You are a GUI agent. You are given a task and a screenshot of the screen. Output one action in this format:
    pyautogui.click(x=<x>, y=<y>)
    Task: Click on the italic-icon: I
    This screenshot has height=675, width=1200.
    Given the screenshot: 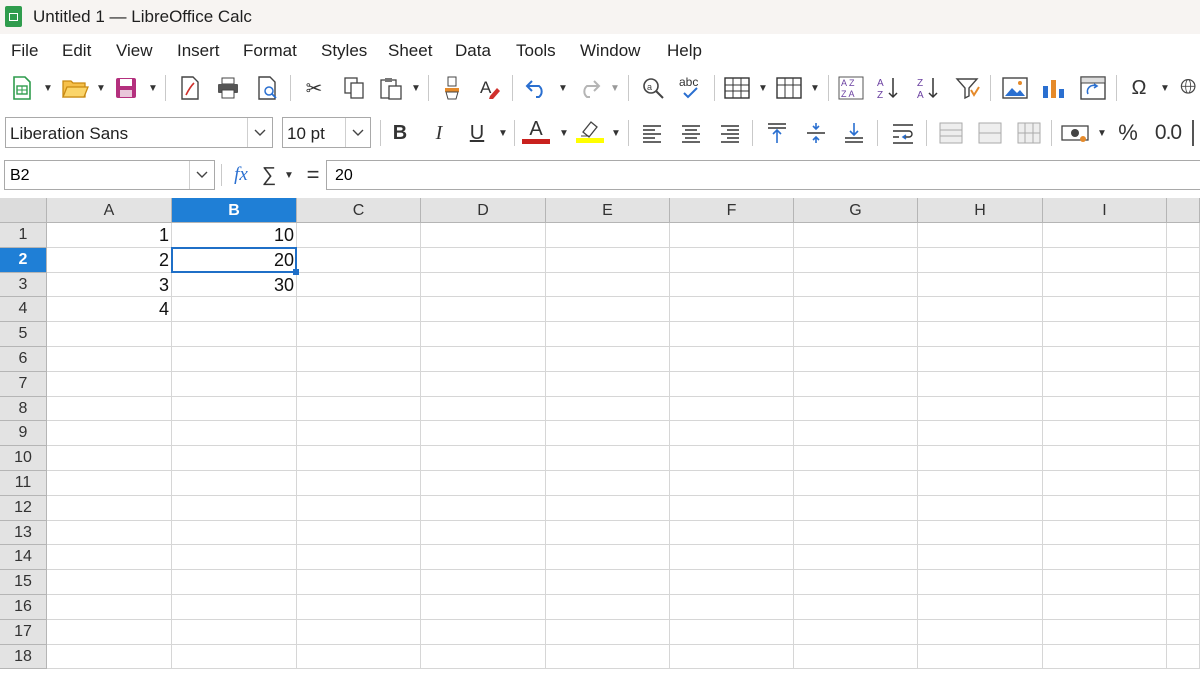 What is the action you would take?
    pyautogui.click(x=439, y=133)
    